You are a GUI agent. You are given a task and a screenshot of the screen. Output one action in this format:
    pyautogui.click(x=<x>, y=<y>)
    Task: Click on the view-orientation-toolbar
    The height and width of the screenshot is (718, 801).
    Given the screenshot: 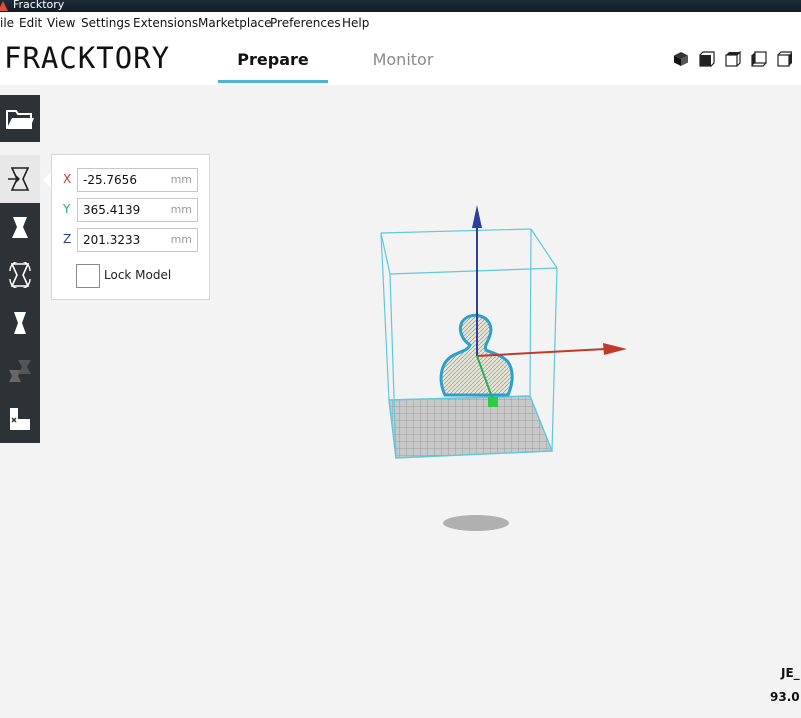 What is the action you would take?
    pyautogui.click(x=733, y=59)
    